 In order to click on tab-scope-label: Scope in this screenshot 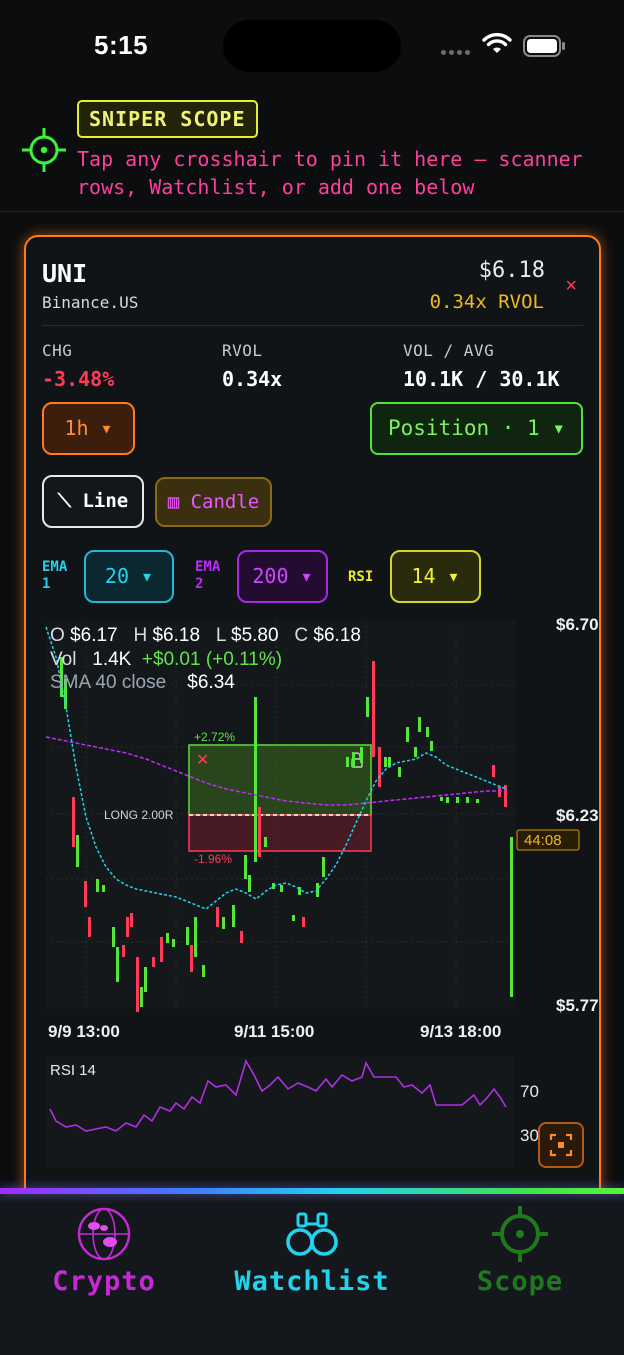, I will do `click(520, 1281)`.